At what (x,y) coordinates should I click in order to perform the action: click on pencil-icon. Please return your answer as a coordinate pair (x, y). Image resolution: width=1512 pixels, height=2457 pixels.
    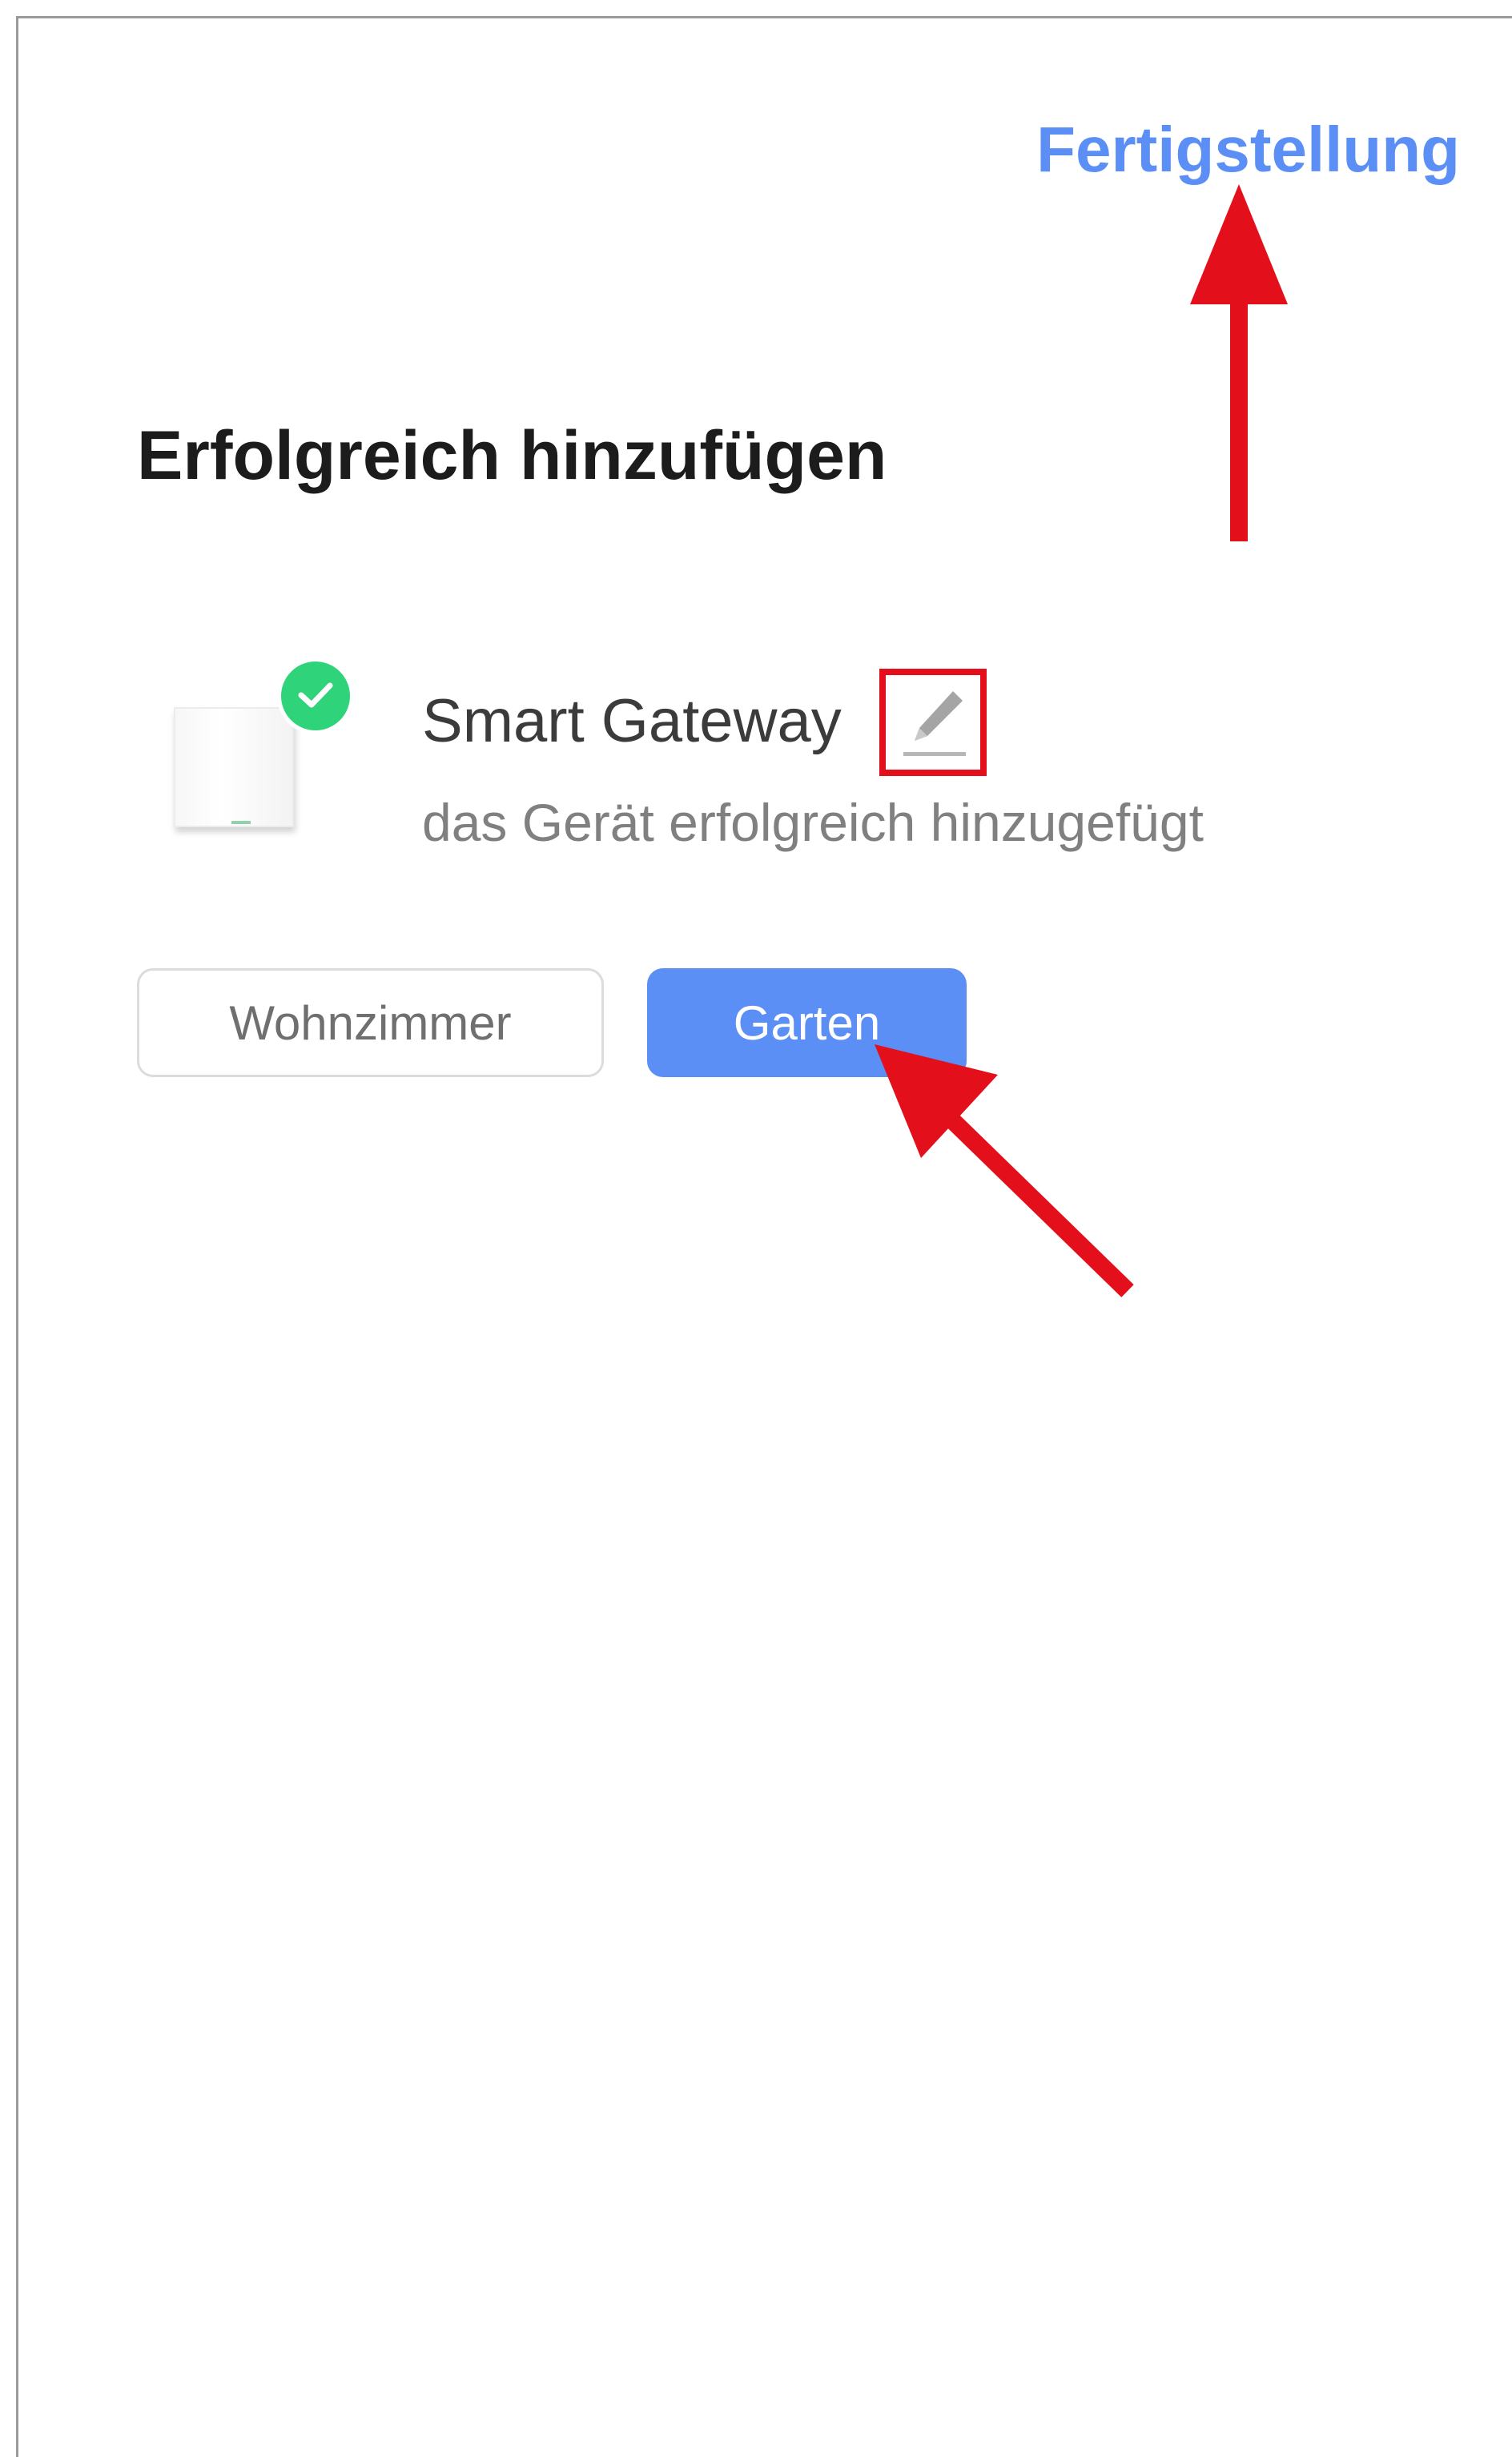
    Looking at the image, I should click on (934, 723).